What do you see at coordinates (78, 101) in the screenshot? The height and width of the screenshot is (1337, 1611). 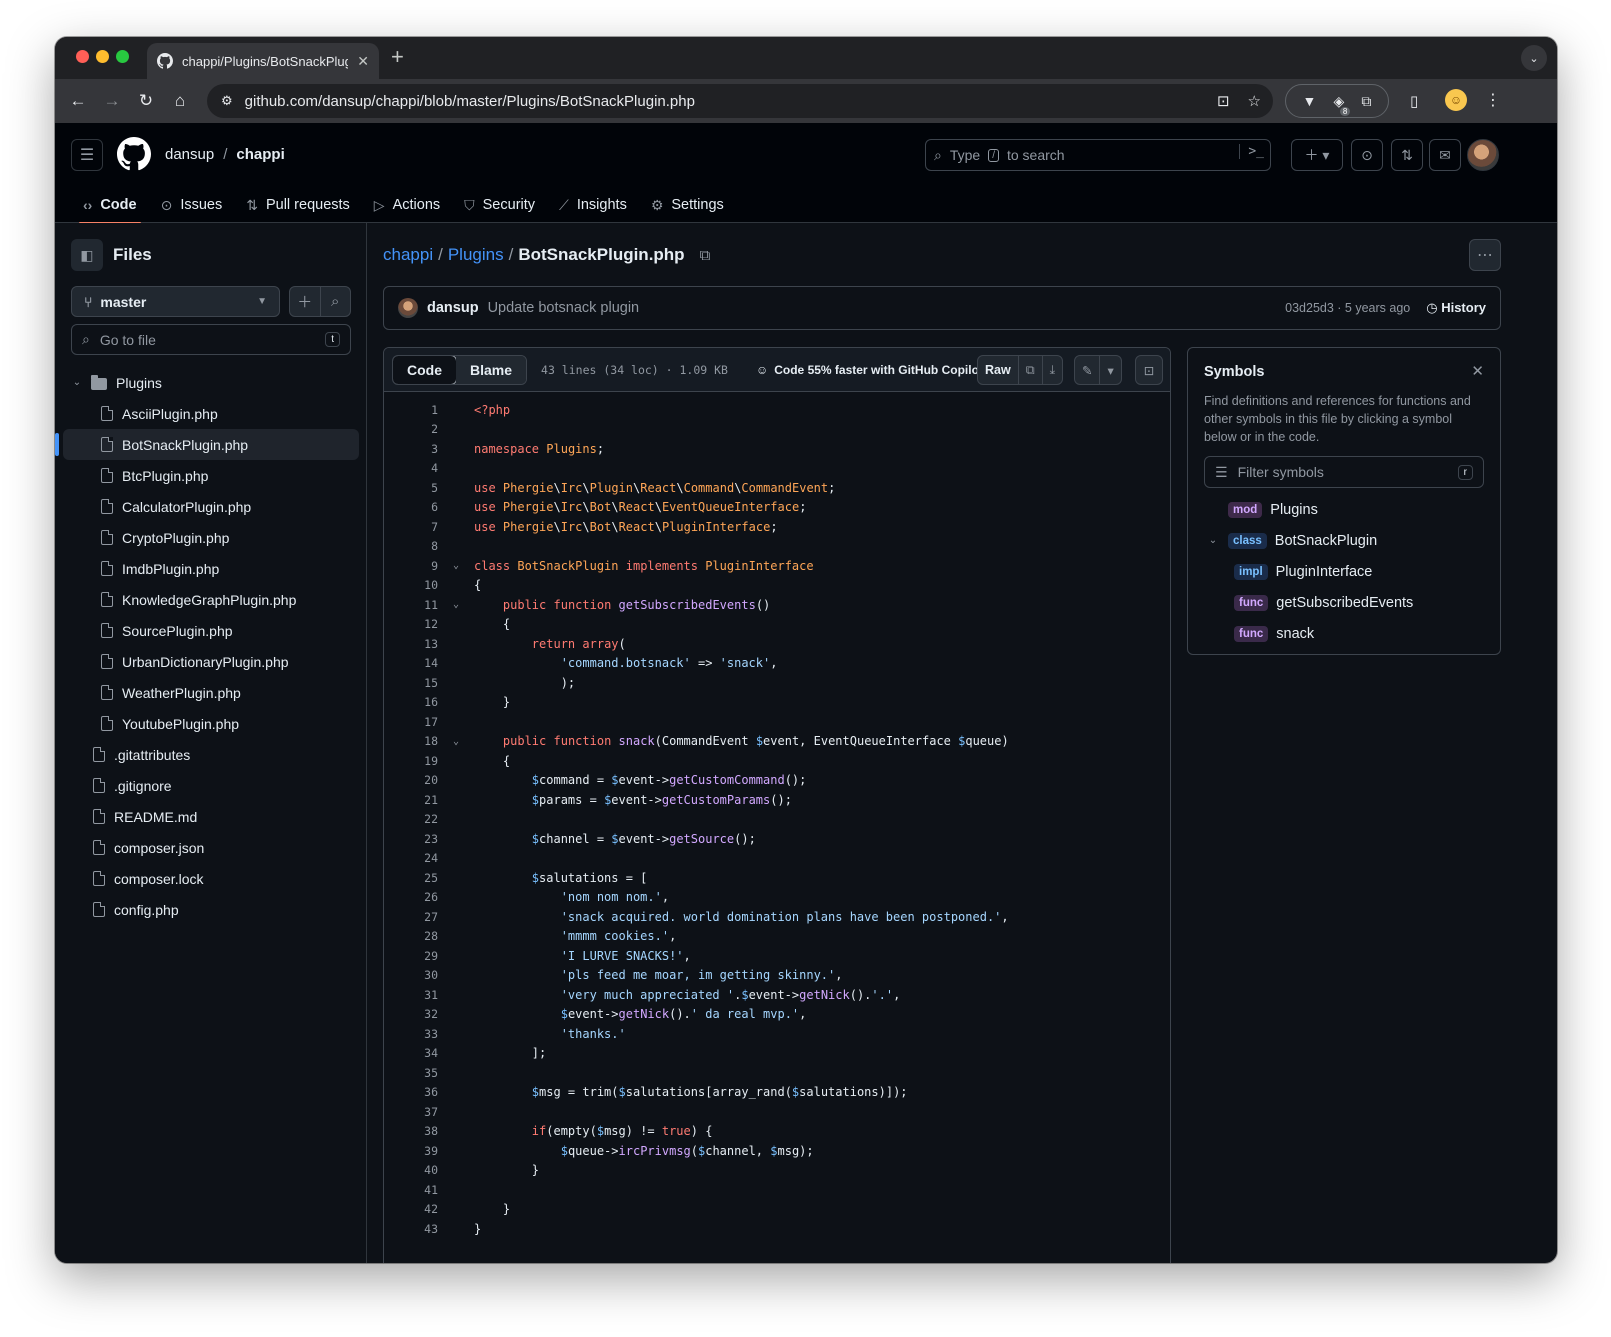 I see `back-icon: ←` at bounding box center [78, 101].